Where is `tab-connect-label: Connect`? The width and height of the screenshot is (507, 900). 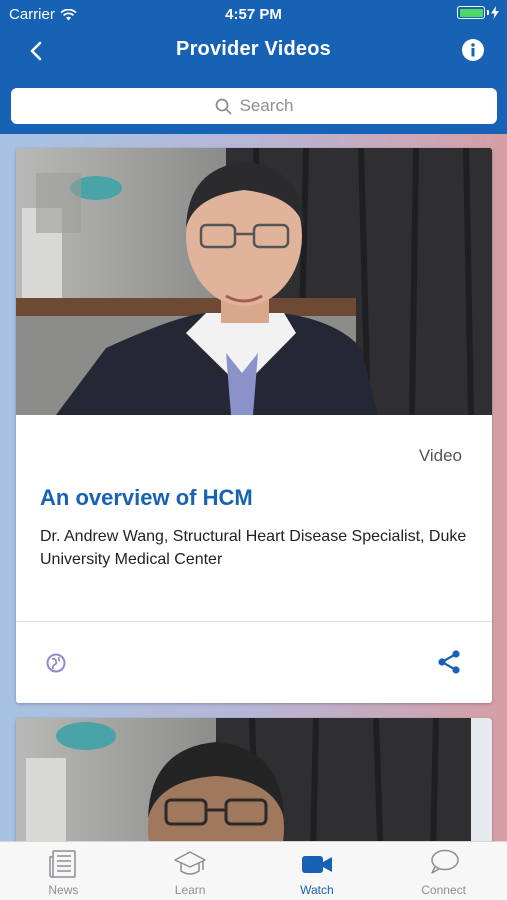
tab-connect-label: Connect is located at coordinates (443, 890).